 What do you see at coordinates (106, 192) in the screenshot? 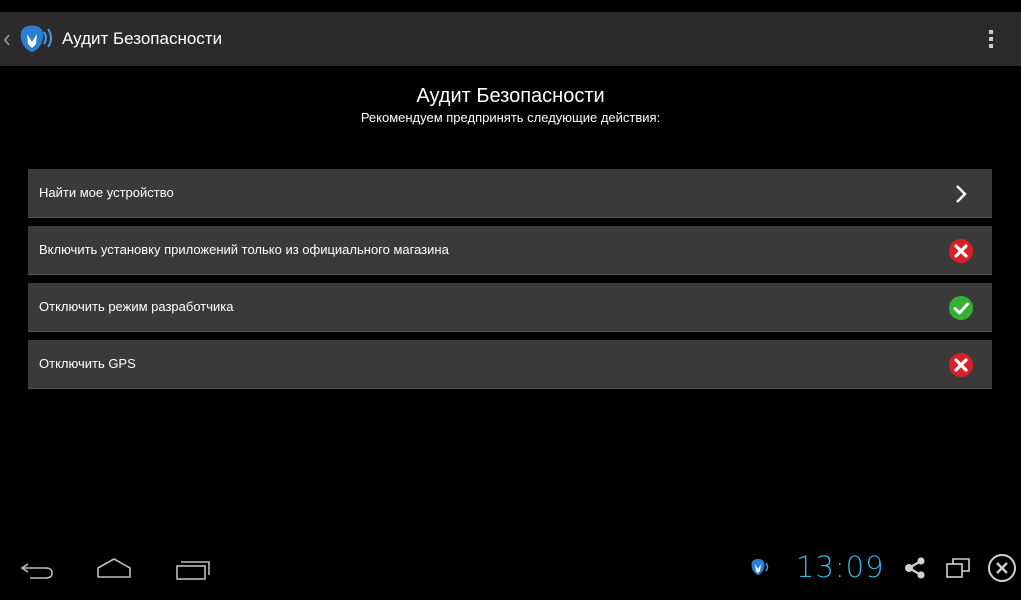
I see `audit-item-label: Найти мое устройство` at bounding box center [106, 192].